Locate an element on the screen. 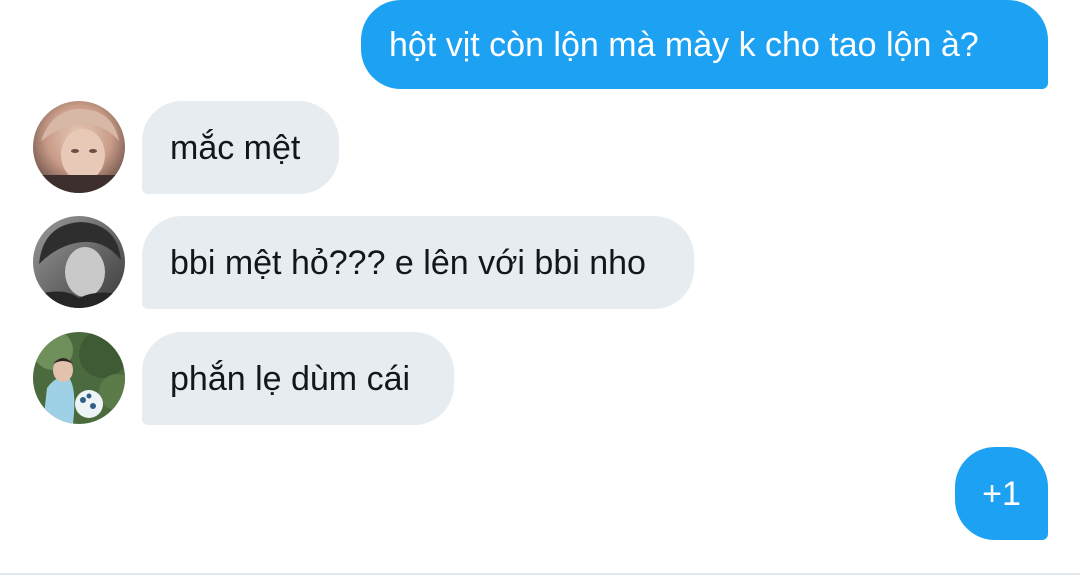  received-message-bubble: phắn lẹ dùm cái is located at coordinates (298, 378).